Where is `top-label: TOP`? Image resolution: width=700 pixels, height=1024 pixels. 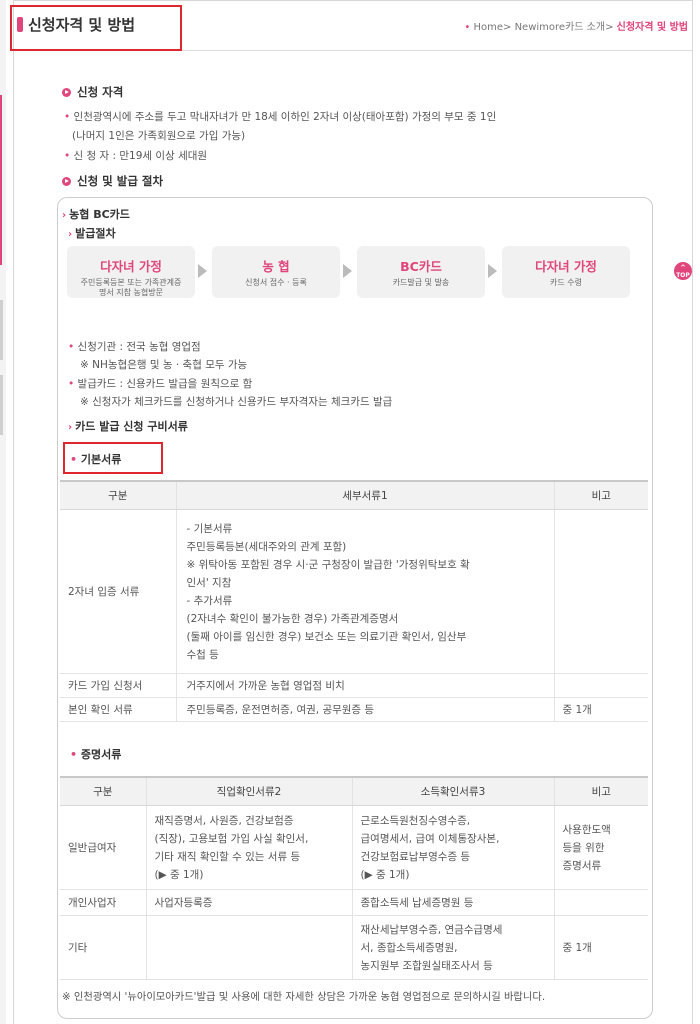 top-label: TOP is located at coordinates (683, 275).